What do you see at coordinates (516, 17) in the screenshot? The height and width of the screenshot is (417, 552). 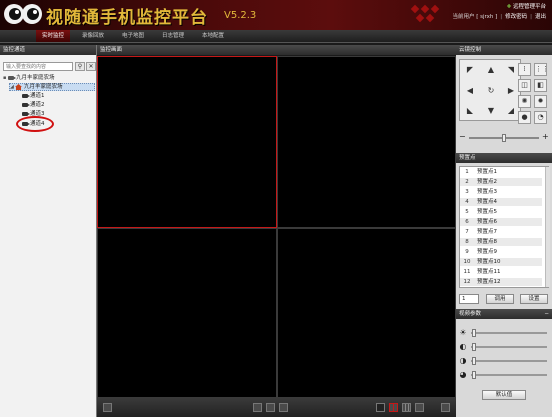 I see `change-password-link: 修改密码` at bounding box center [516, 17].